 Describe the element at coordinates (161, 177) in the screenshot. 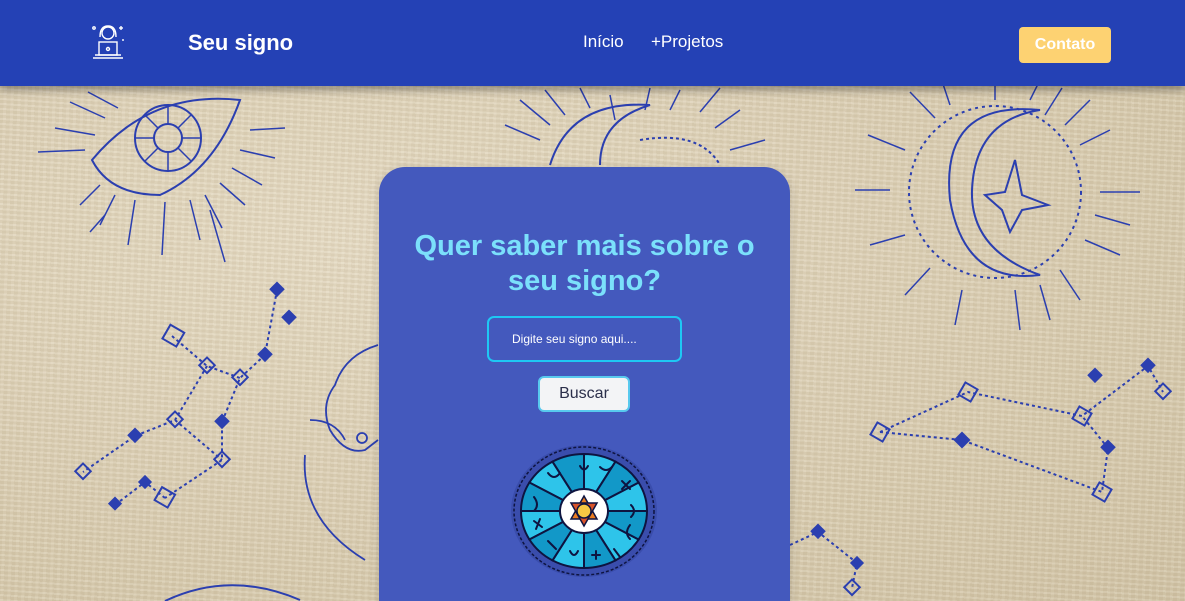

I see `eye-illustration` at that location.